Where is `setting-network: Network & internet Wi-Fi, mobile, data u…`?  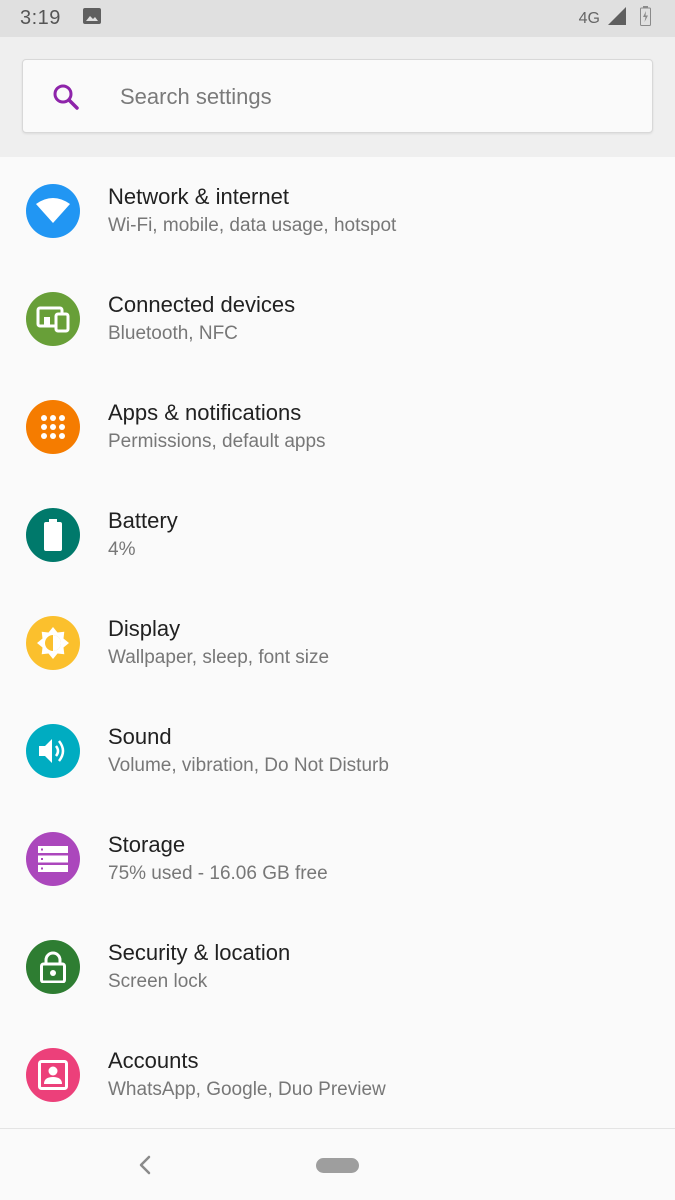 setting-network: Network & internet Wi-Fi, mobile, data u… is located at coordinates (337, 211).